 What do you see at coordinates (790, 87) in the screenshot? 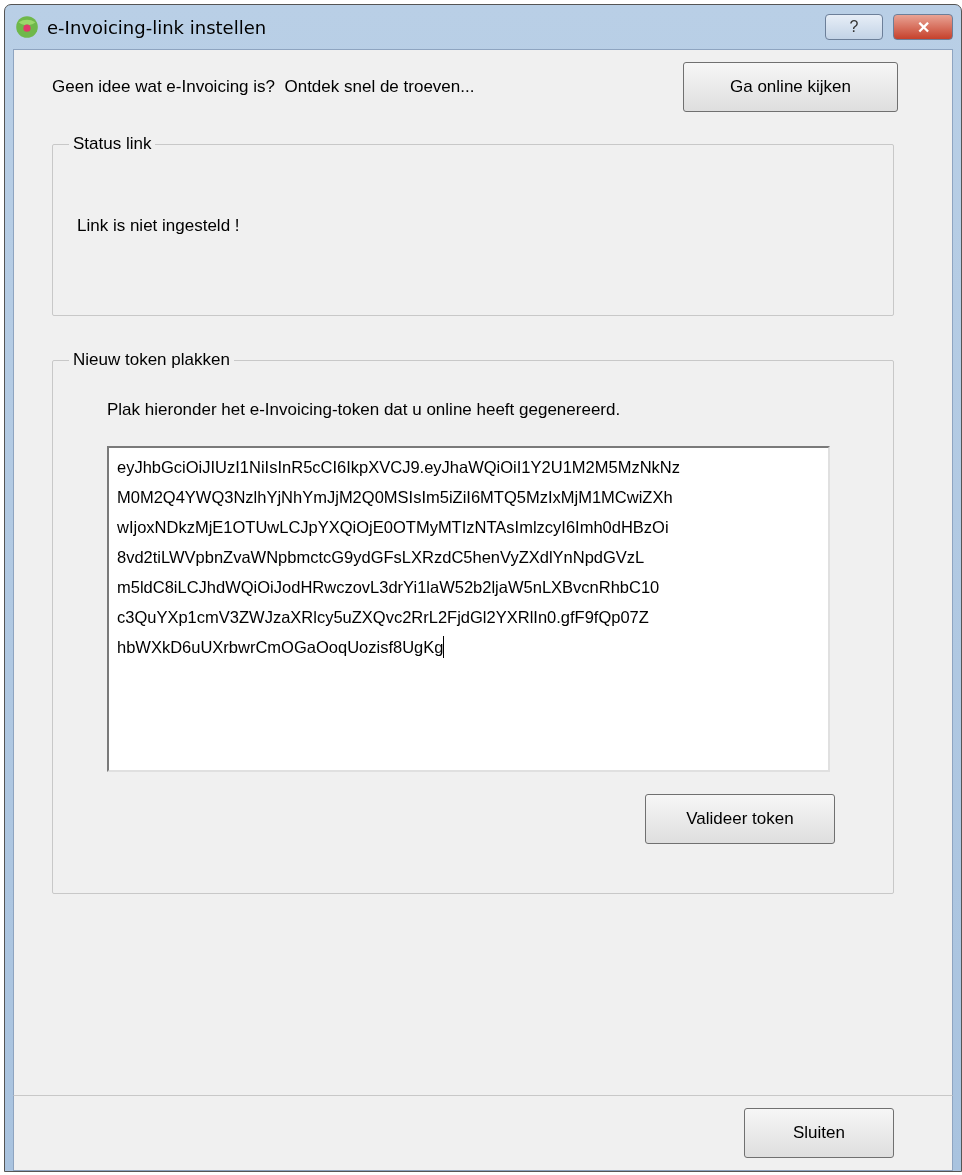
I see `online-button: Ga online kijken` at bounding box center [790, 87].